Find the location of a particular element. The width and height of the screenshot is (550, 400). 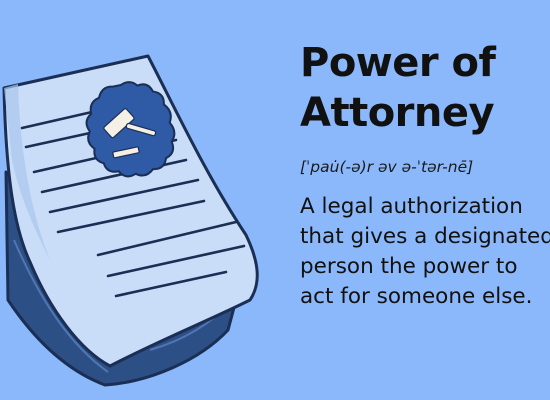

title-line-2: Attorney is located at coordinates (397, 113).